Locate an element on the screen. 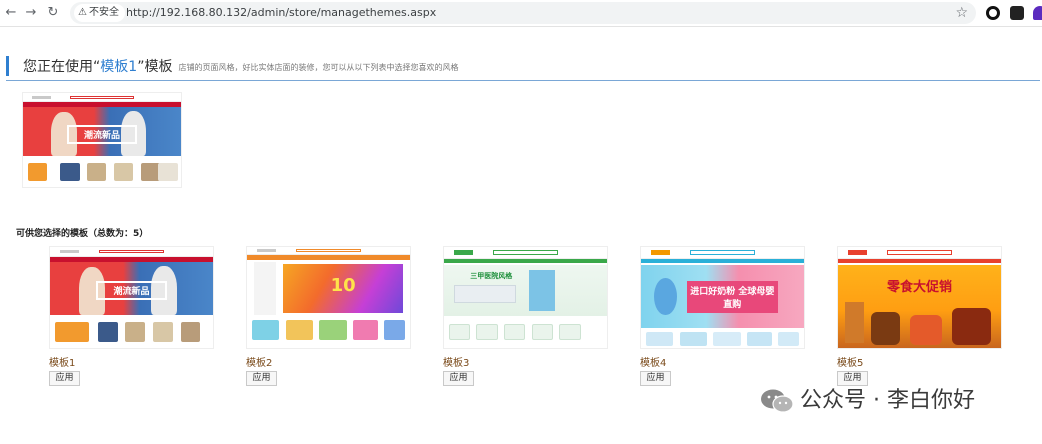  theme-1-slogan: 潮流新品 is located at coordinates (131, 291).